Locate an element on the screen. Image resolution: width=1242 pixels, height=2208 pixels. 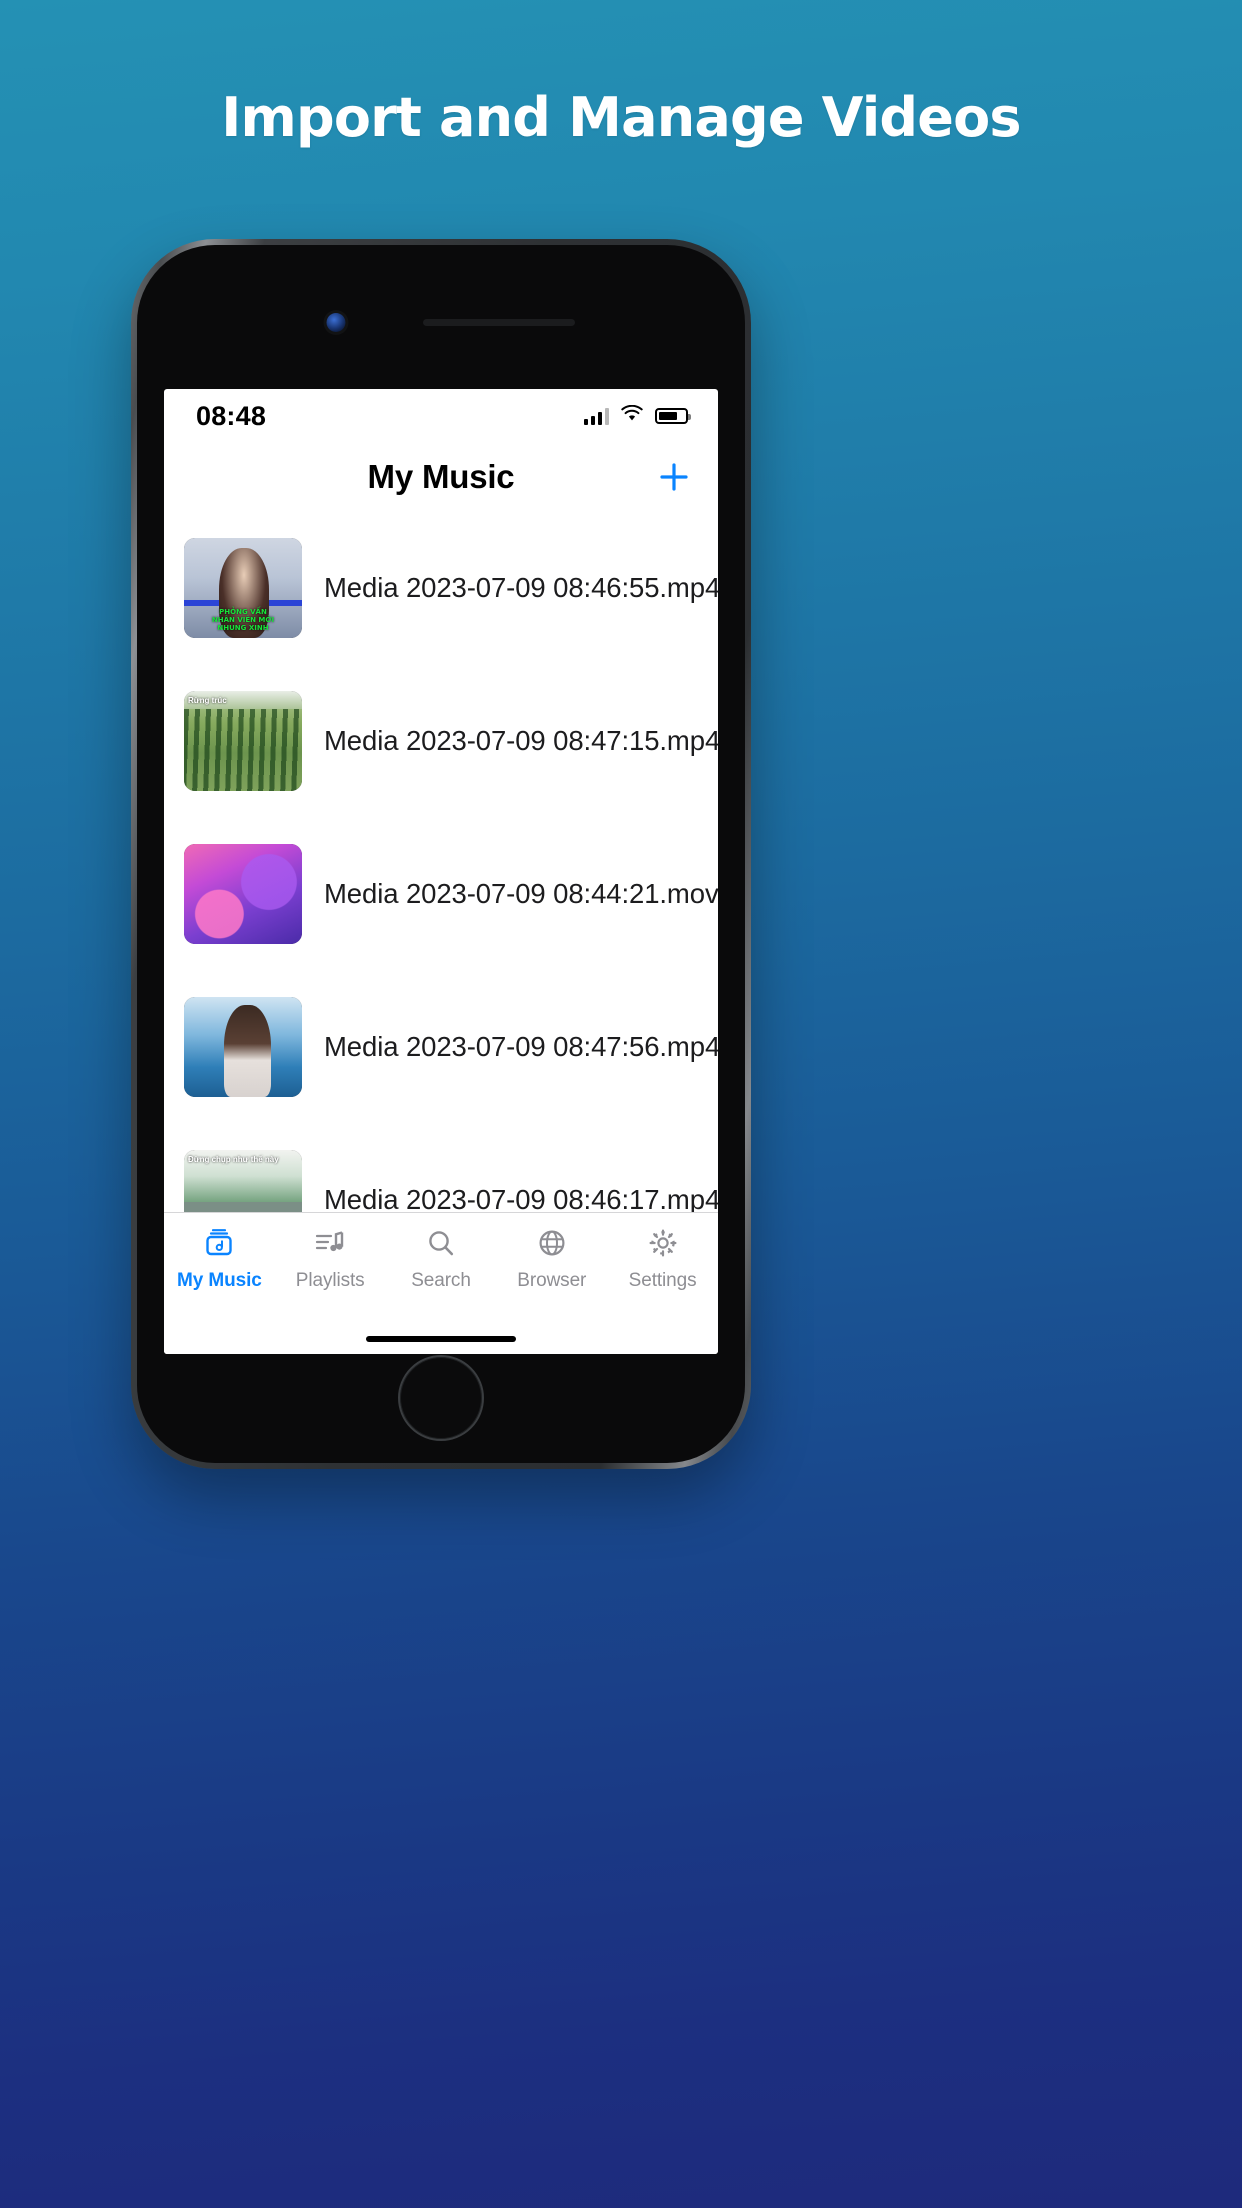
navigation-bar: My Music is located at coordinates (441, 477).